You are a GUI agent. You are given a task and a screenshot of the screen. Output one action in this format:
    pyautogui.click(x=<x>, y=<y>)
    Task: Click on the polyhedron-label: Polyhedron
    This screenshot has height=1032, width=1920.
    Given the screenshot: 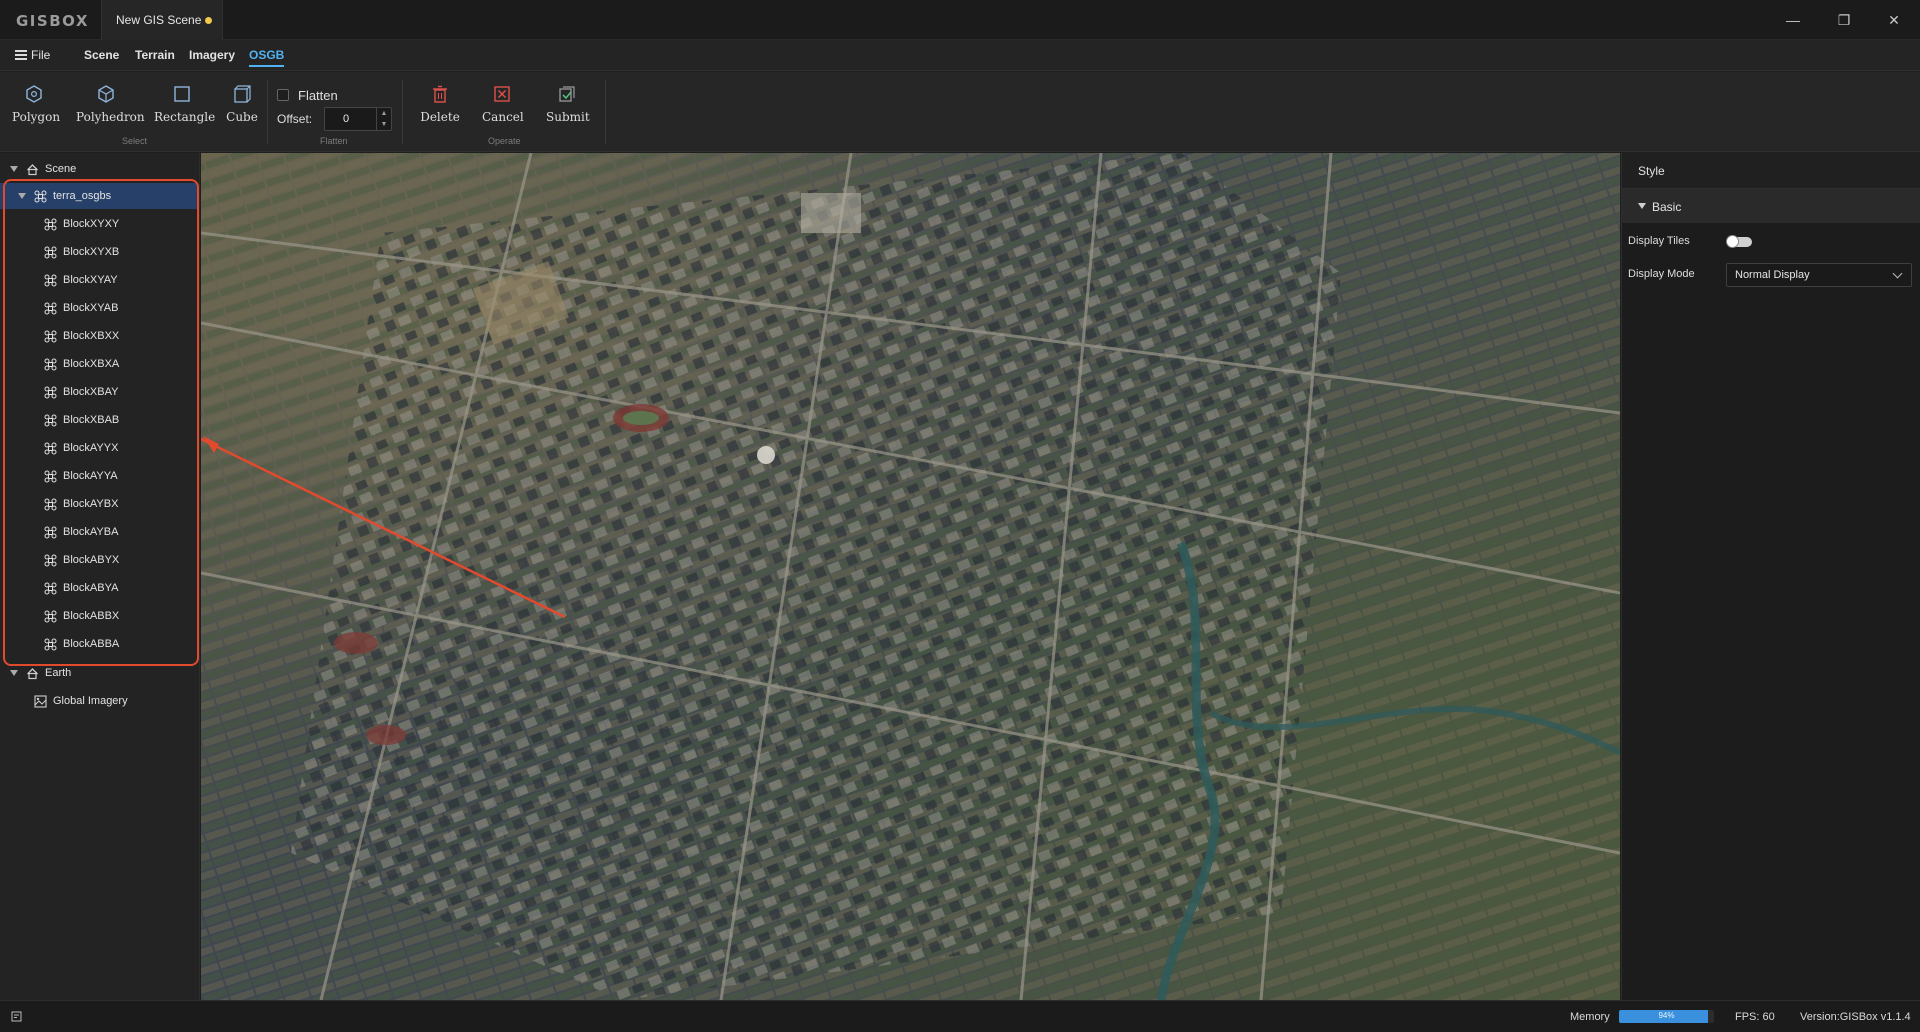 What is the action you would take?
    pyautogui.click(x=110, y=117)
    